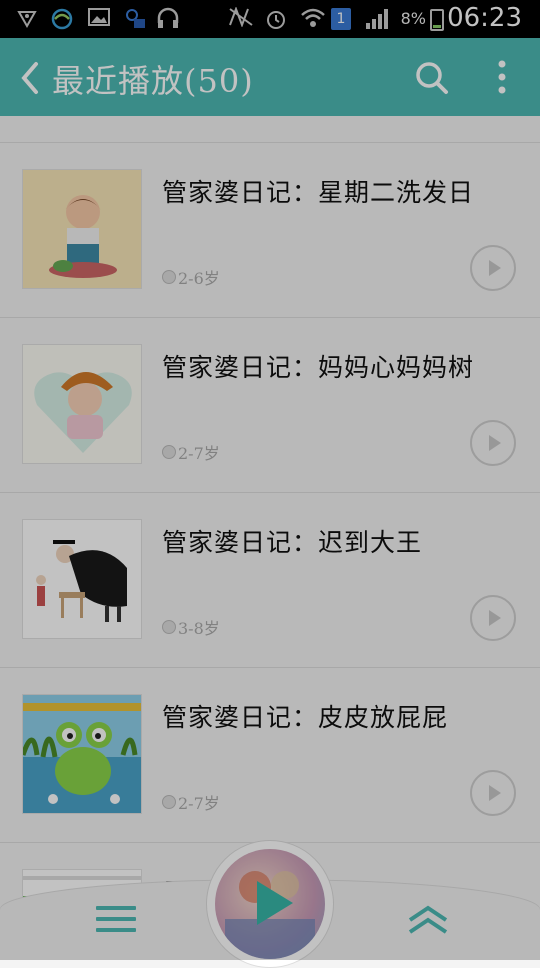  What do you see at coordinates (305, 717) in the screenshot?
I see `item-title: 管家婆日记：皮皮放屁屁` at bounding box center [305, 717].